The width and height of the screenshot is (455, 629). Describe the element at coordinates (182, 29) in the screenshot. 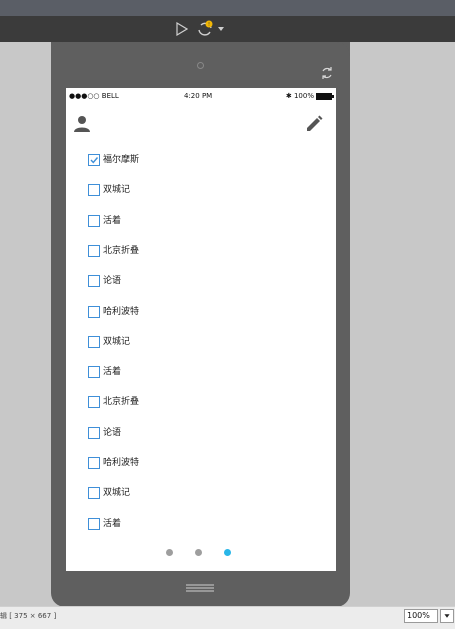

I see `play-icon` at that location.